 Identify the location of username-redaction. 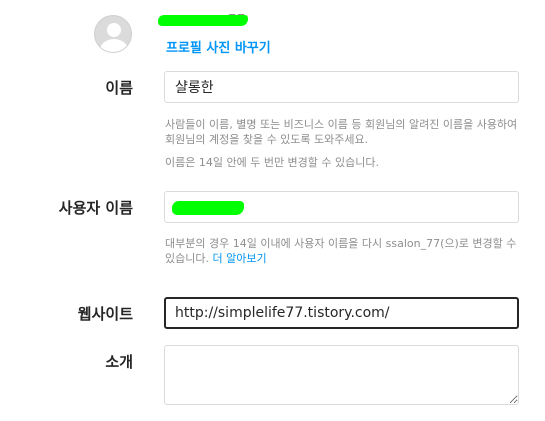
(203, 20).